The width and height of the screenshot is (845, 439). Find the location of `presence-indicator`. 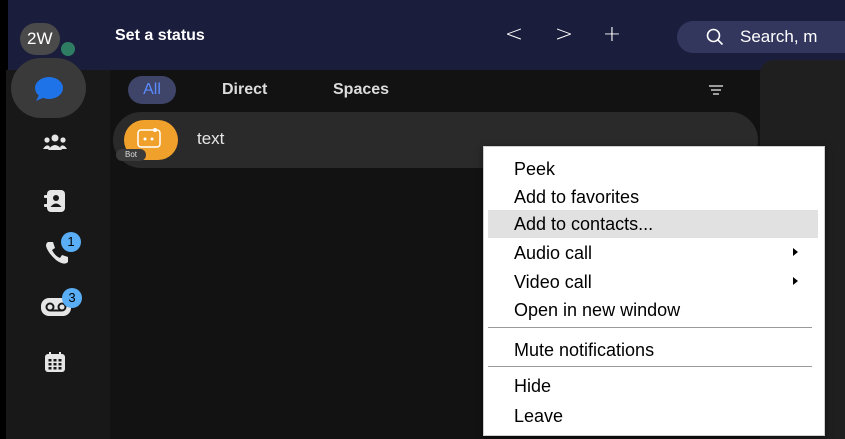

presence-indicator is located at coordinates (68, 49).